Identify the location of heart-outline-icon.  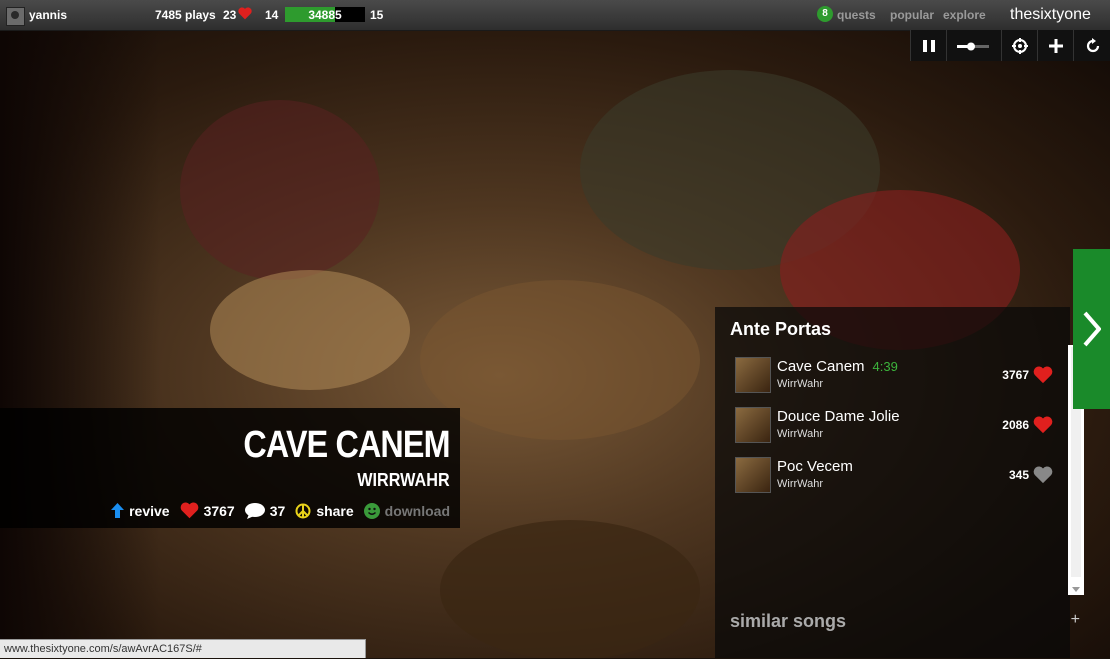
(1043, 475).